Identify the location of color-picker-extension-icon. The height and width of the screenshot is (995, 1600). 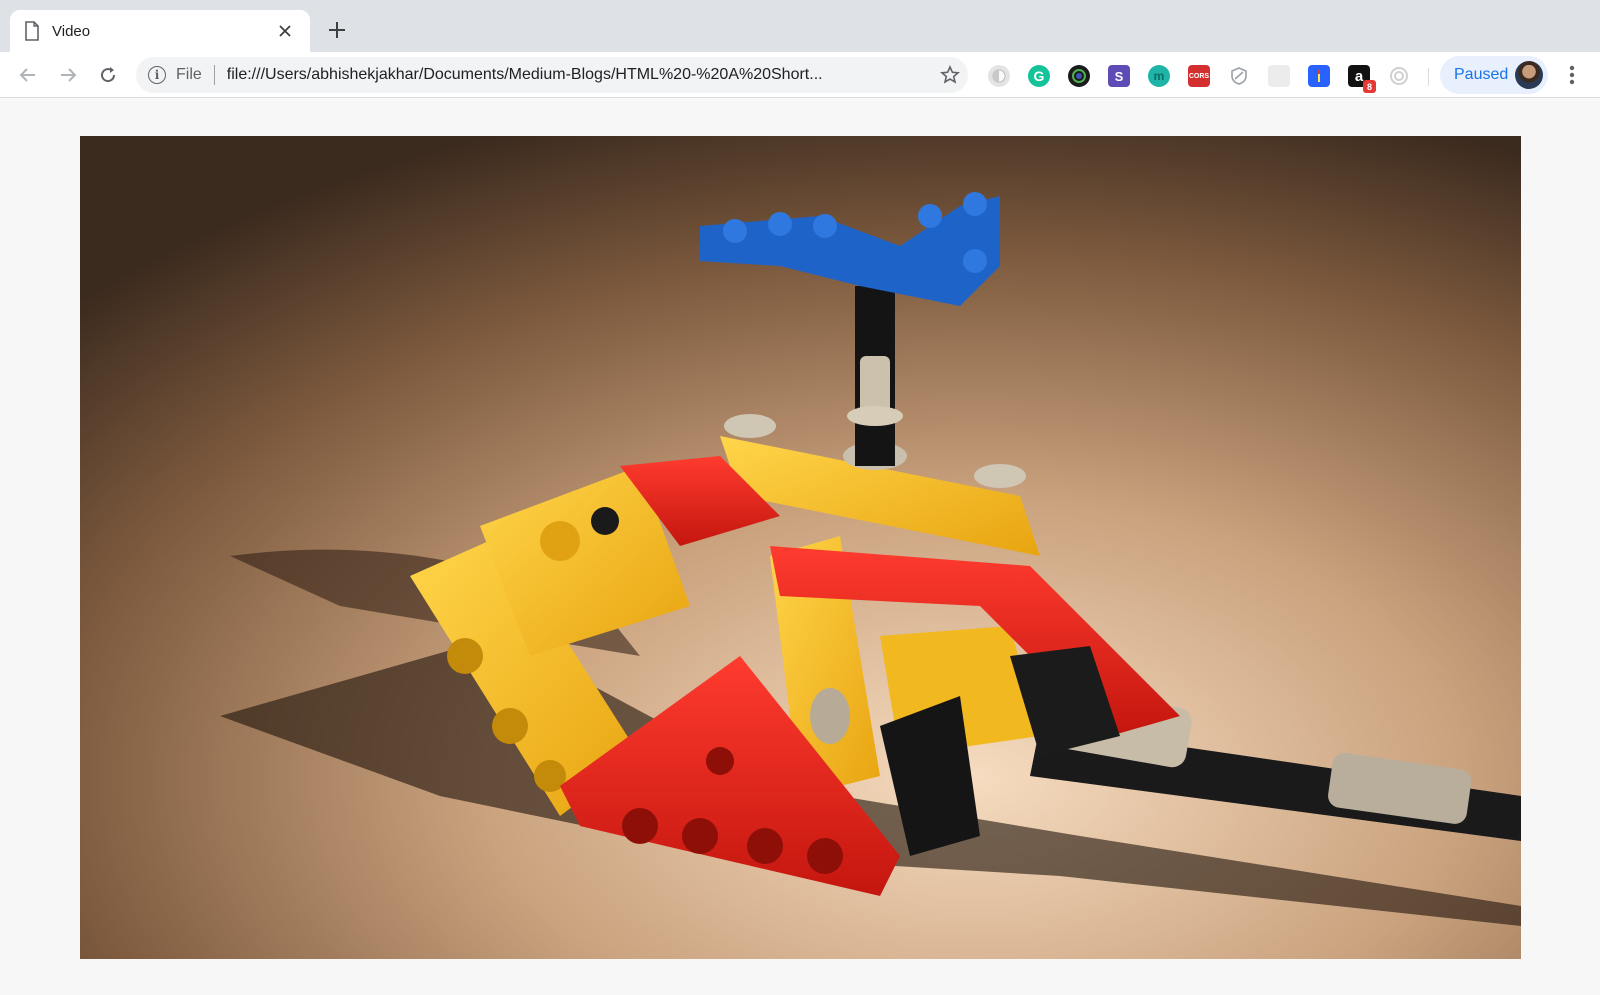
(1079, 76).